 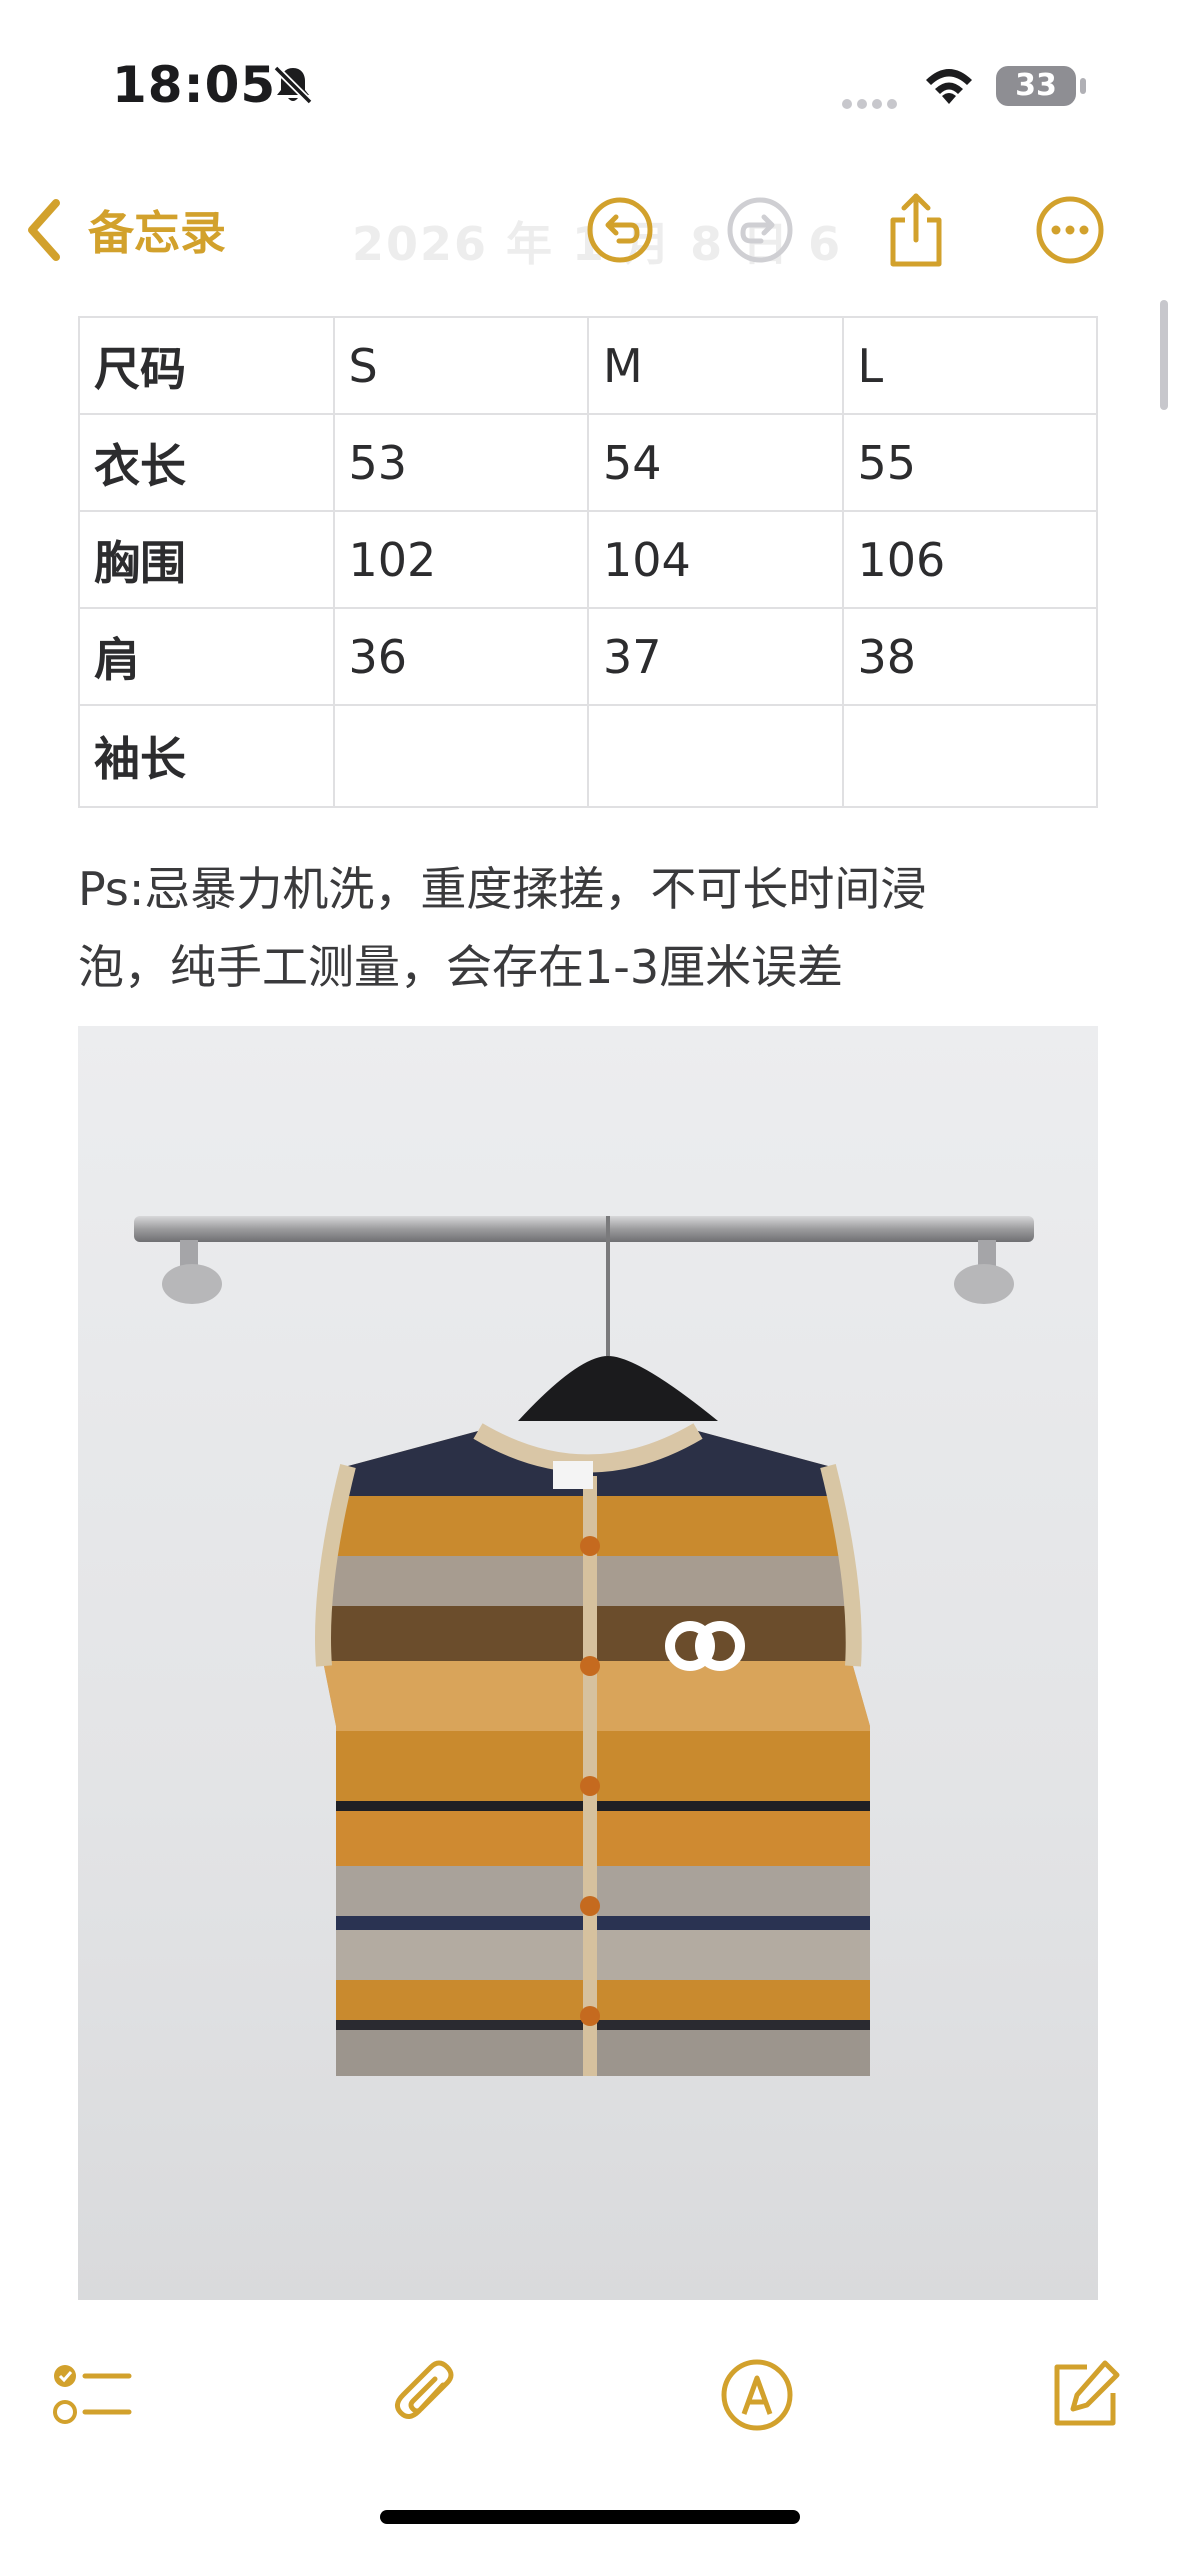 What do you see at coordinates (206, 656) in the screenshot?
I see `table-cell: 肩` at bounding box center [206, 656].